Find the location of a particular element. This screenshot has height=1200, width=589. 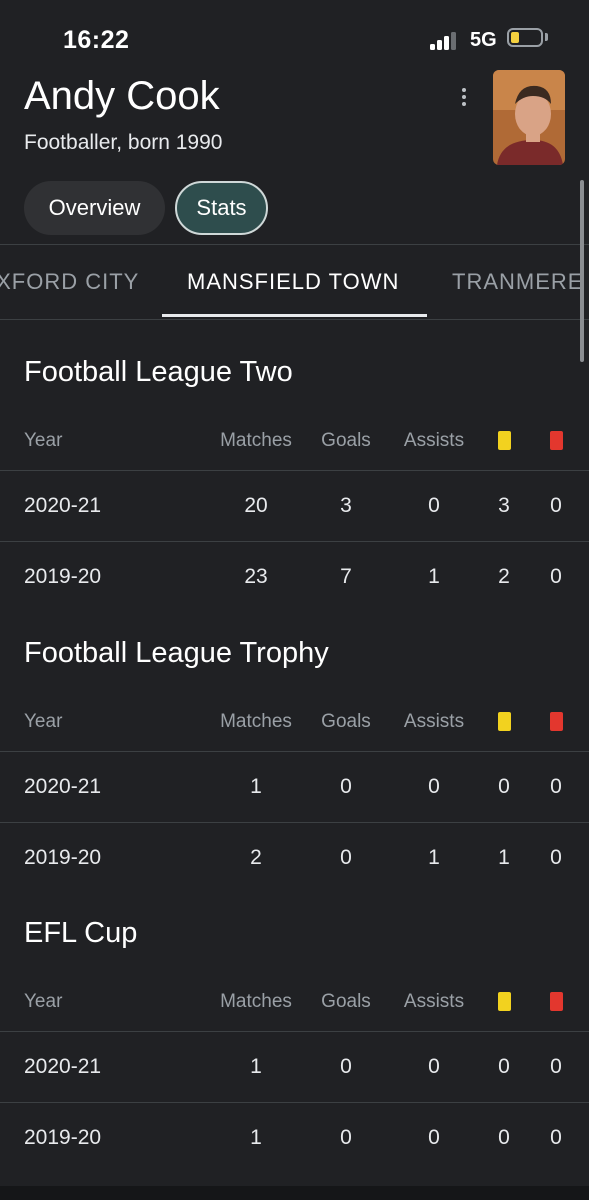

team-tabs: OXFORD CITY MANSFIELD TOWN TRANMERE is located at coordinates (294, 282).